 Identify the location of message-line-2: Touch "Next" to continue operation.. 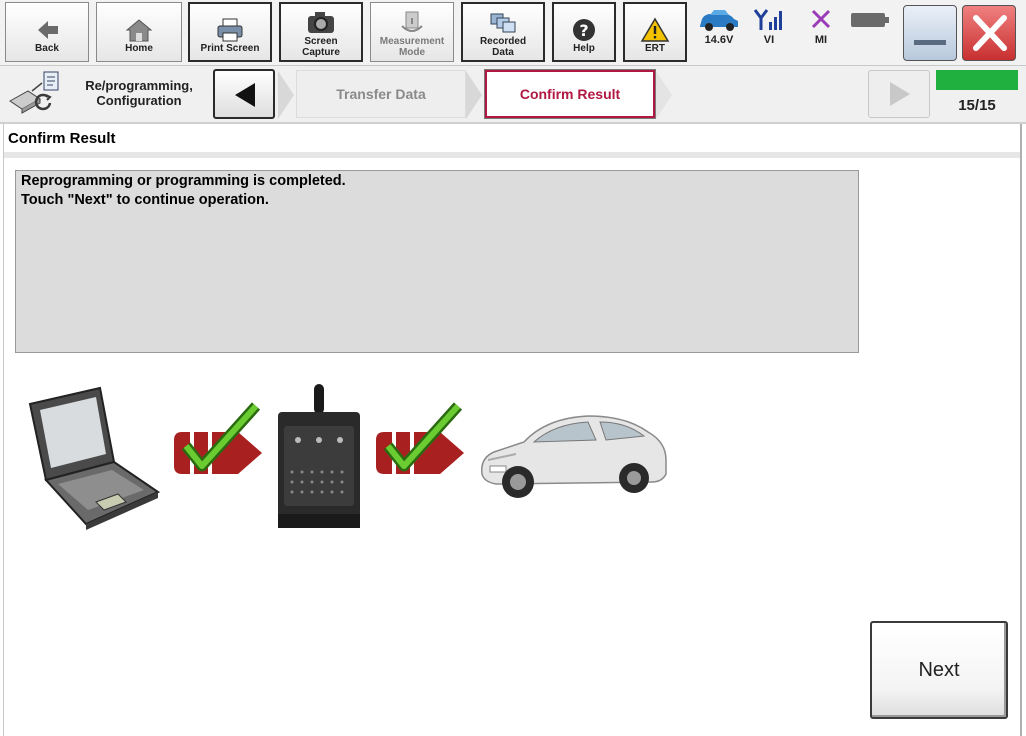
(145, 200).